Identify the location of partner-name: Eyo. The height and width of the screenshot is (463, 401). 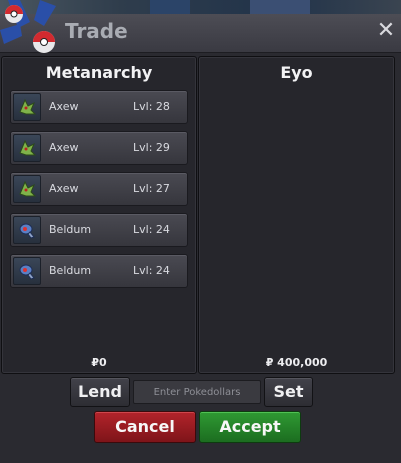
(296, 72).